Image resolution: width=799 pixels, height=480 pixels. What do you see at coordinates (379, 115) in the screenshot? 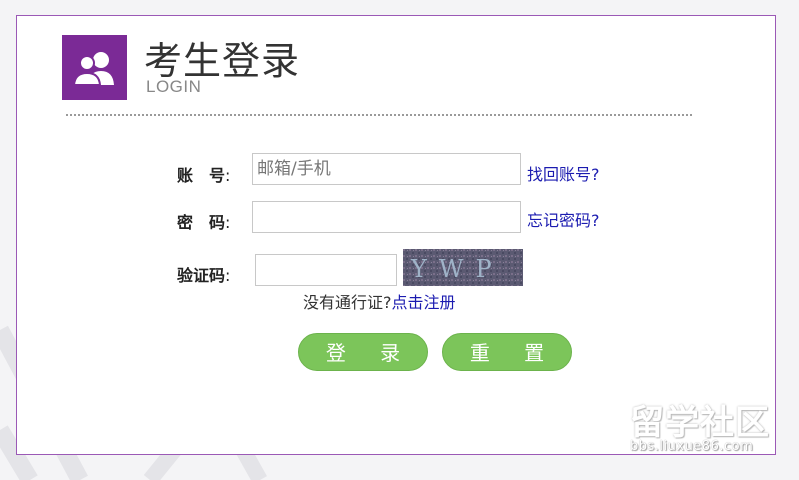
I see `header-divider` at bounding box center [379, 115].